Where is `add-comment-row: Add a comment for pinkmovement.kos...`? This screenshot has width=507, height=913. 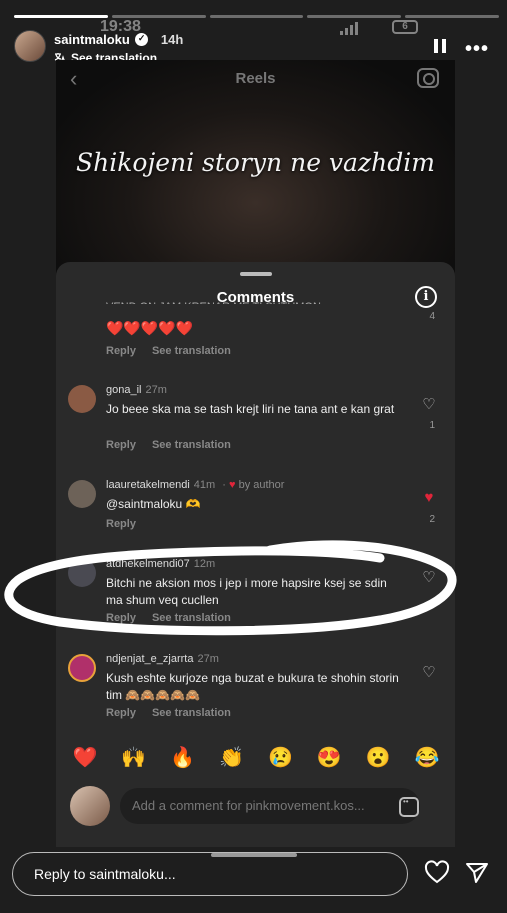 add-comment-row: Add a comment for pinkmovement.kos... is located at coordinates (255, 806).